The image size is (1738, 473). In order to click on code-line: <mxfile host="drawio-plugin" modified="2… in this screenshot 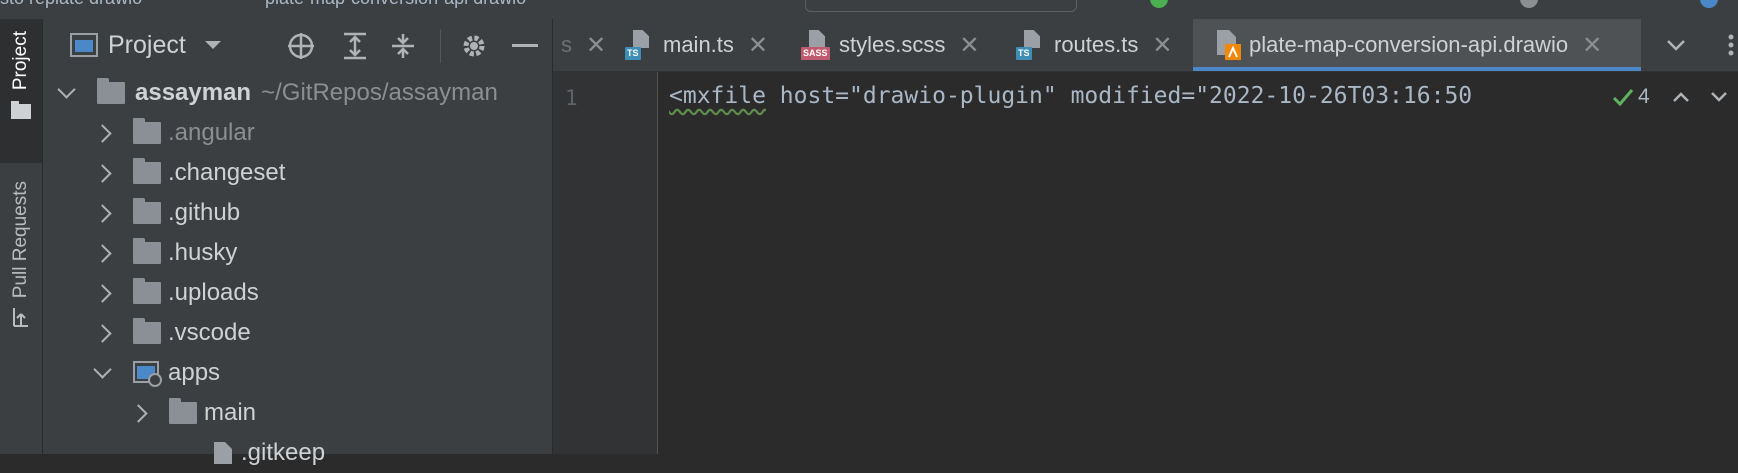, I will do `click(1070, 96)`.